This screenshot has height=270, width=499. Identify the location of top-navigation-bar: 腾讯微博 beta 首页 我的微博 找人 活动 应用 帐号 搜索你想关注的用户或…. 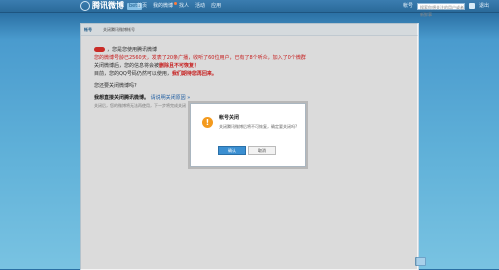
(249, 8).